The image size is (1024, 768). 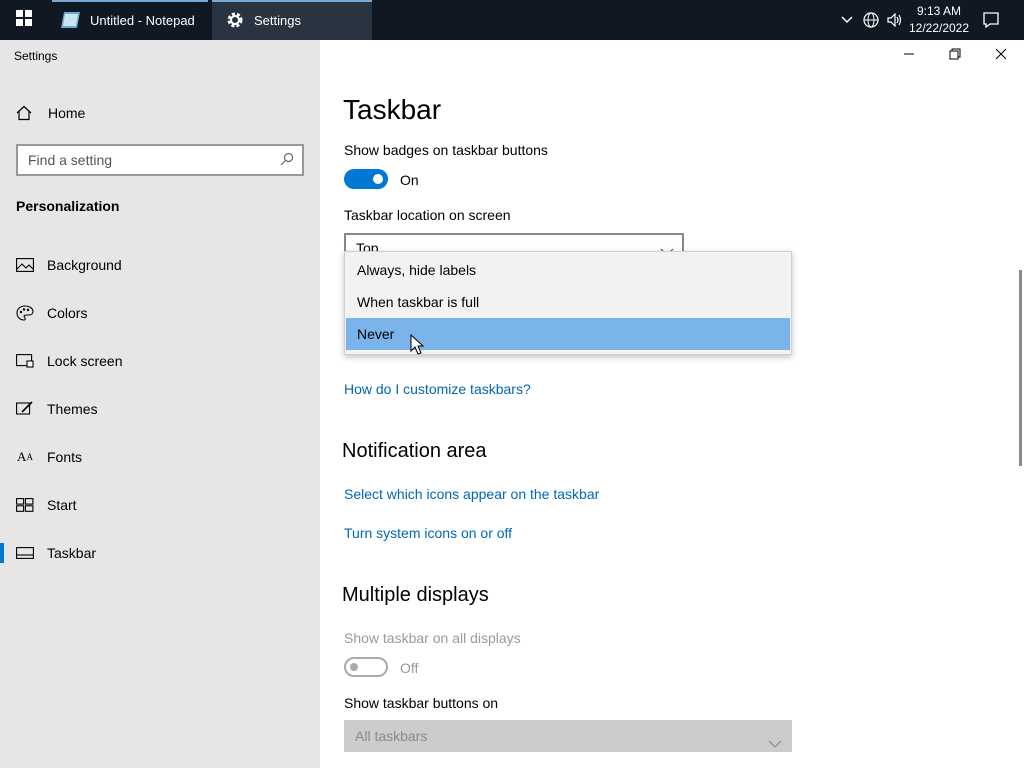 What do you see at coordinates (417, 347) in the screenshot?
I see `mouse-cursor-icon` at bounding box center [417, 347].